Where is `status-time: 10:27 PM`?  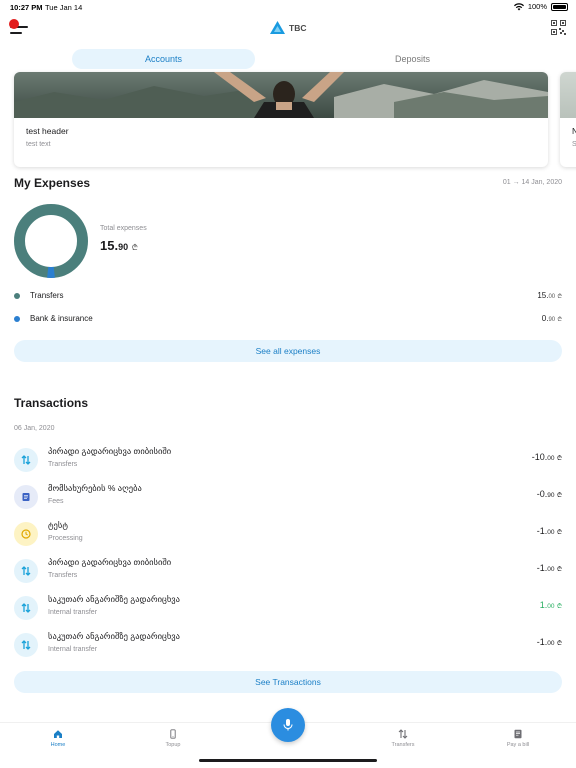
status-time: 10:27 PM is located at coordinates (26, 7).